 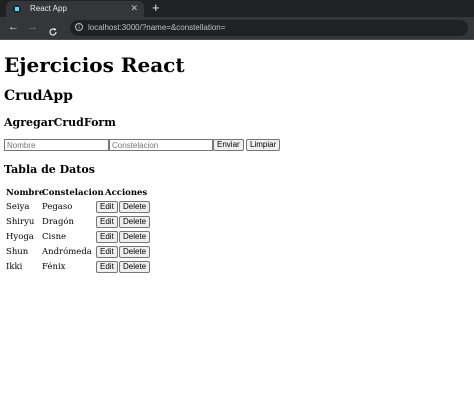 I want to click on info-icon: i, so click(x=79, y=27).